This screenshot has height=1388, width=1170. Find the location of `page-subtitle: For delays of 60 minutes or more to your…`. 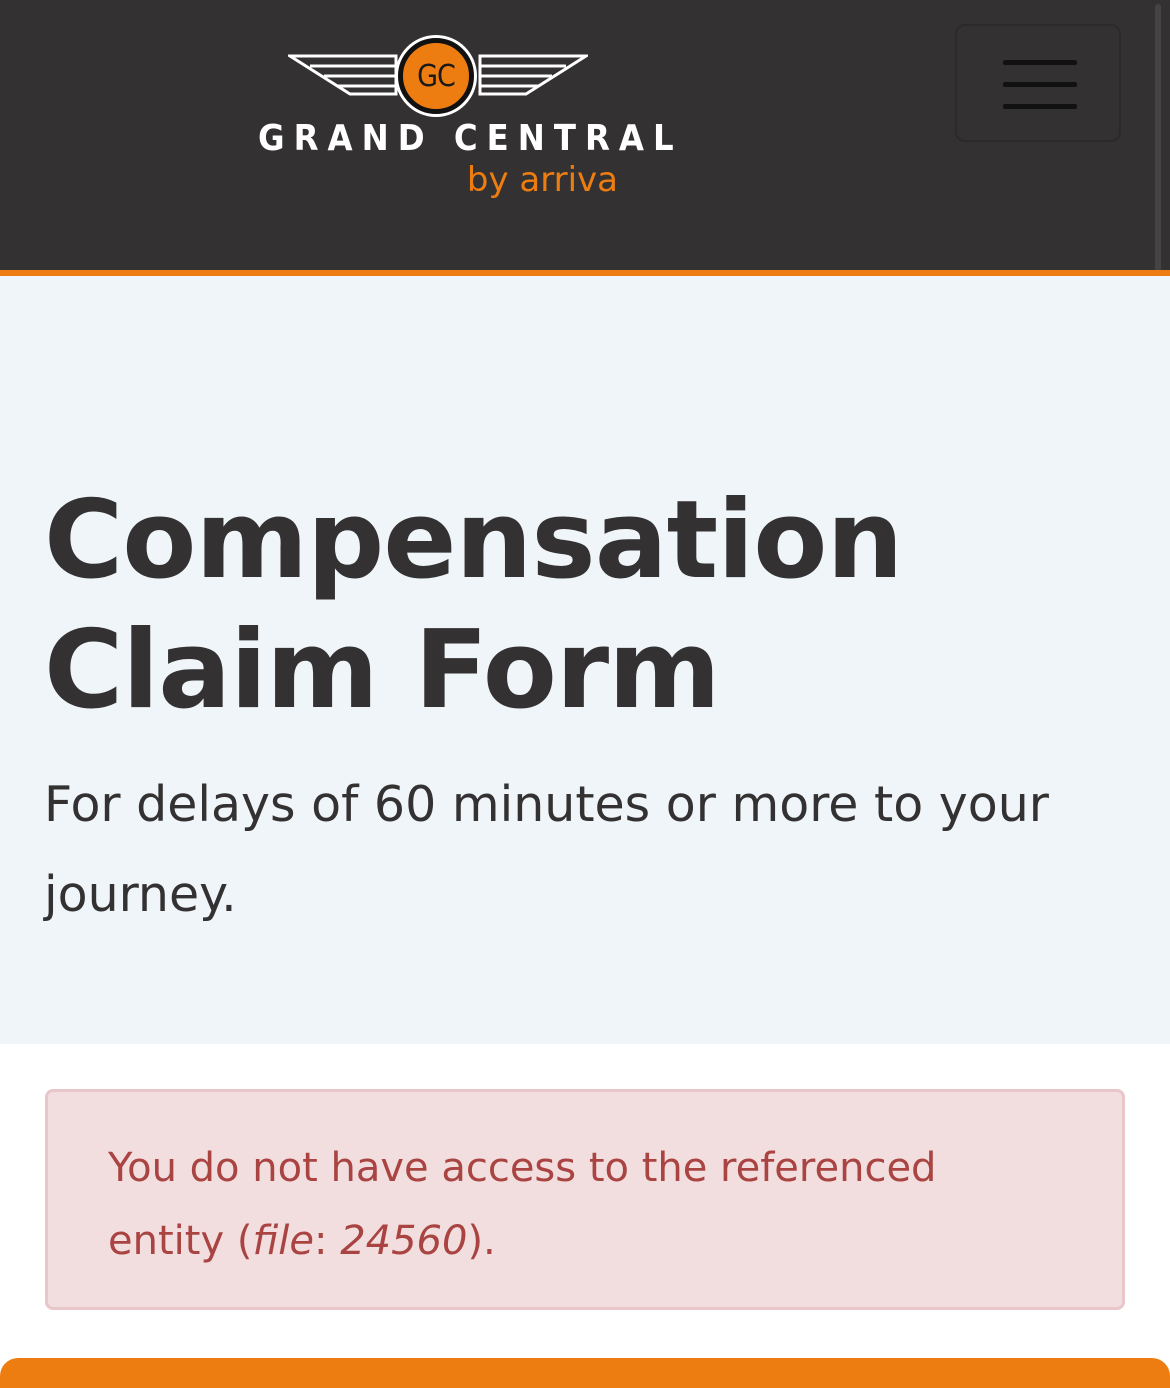

page-subtitle: For delays of 60 minutes or more to your… is located at coordinates (546, 849).